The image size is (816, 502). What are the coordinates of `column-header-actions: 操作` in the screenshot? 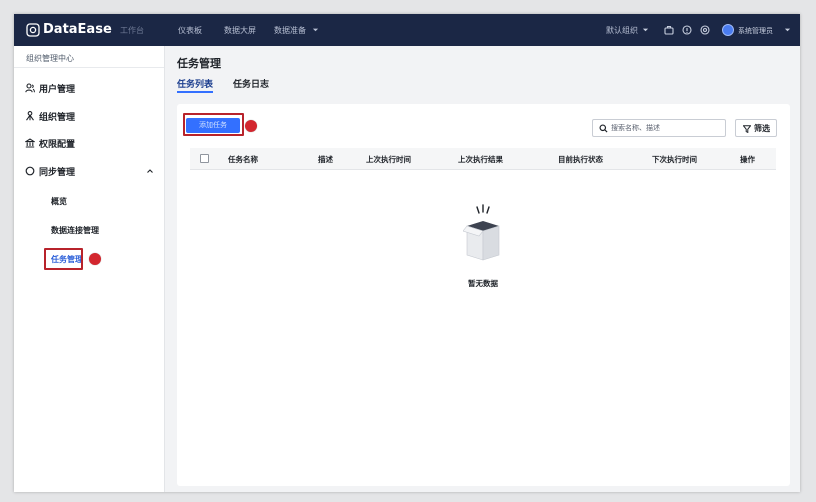 It's located at (747, 159).